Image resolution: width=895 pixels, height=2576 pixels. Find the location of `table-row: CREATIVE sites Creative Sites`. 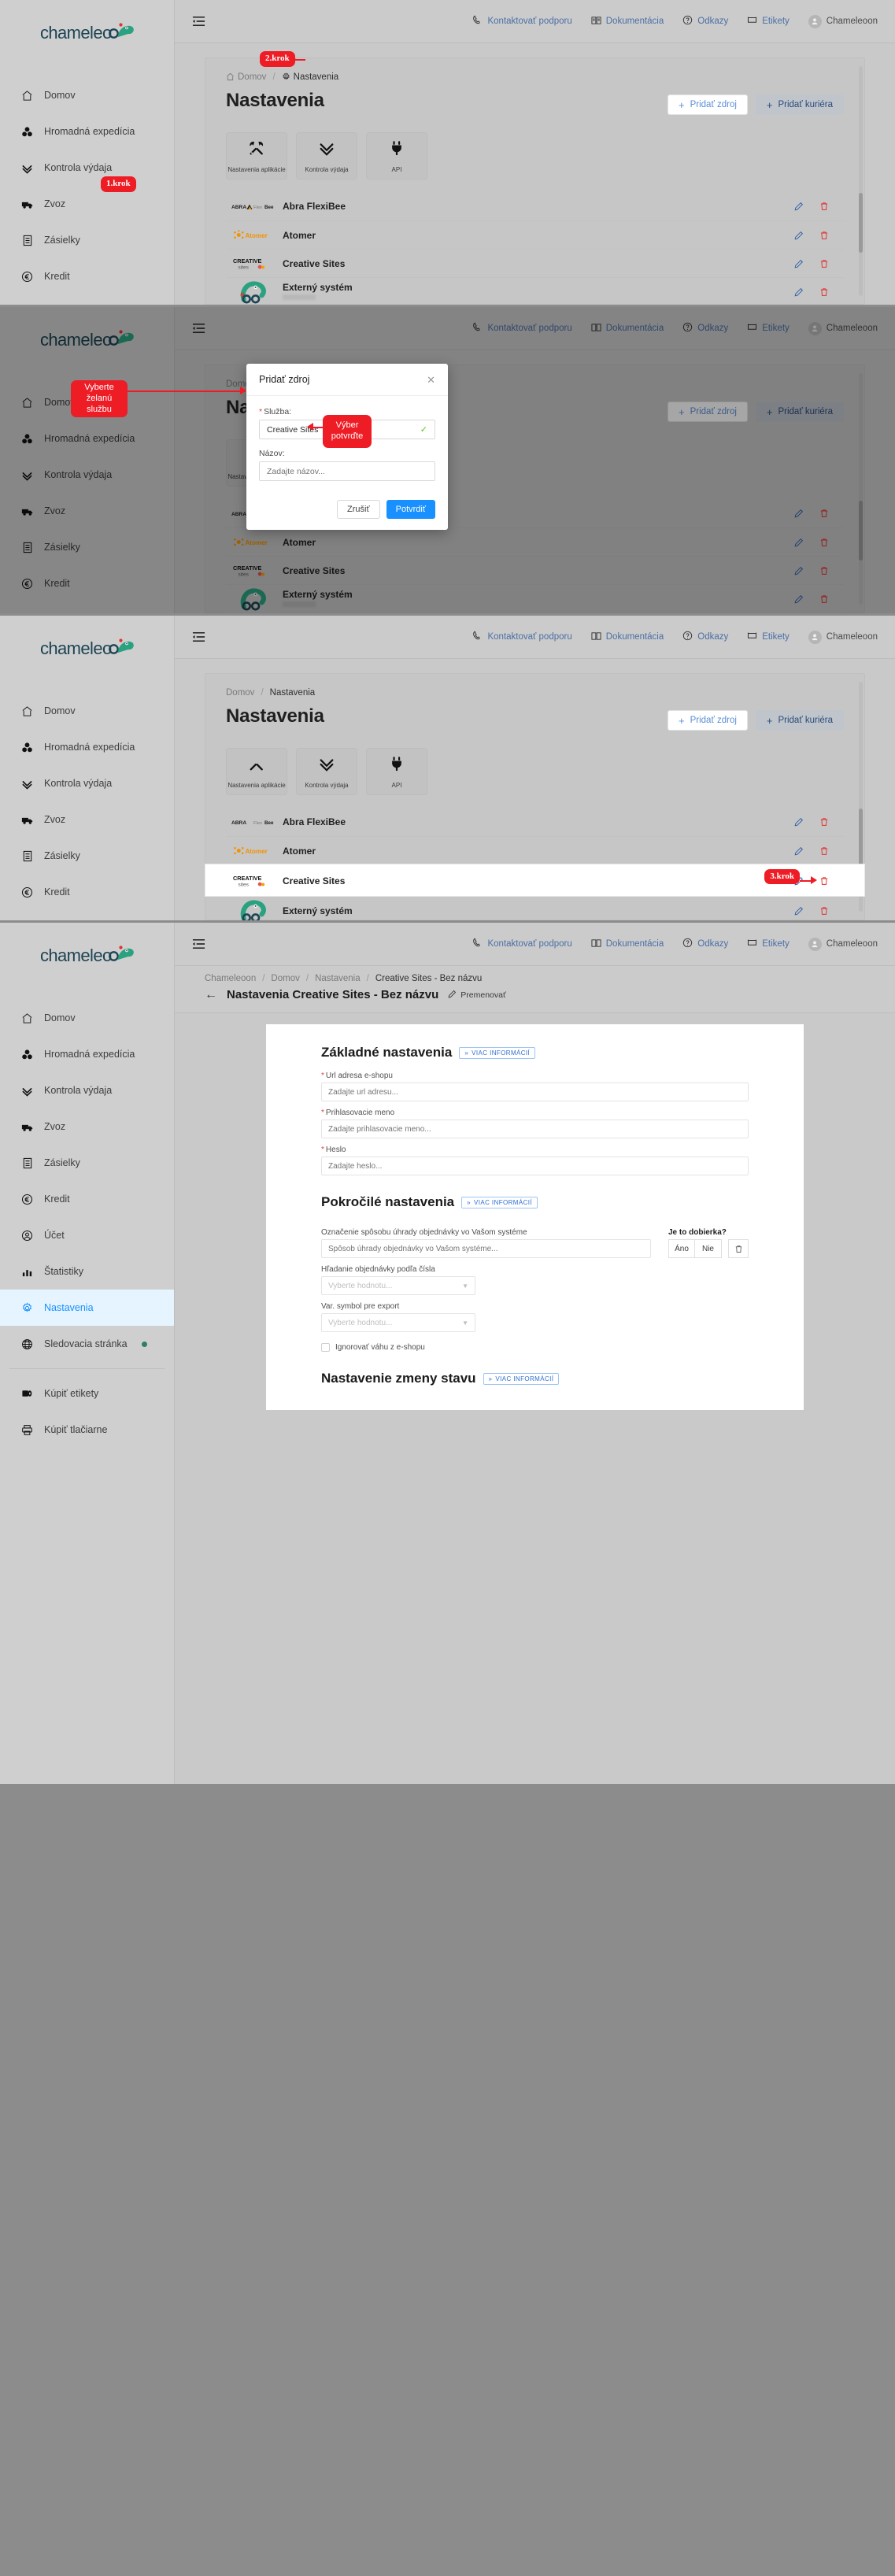

table-row: CREATIVE sites Creative Sites is located at coordinates (535, 263).